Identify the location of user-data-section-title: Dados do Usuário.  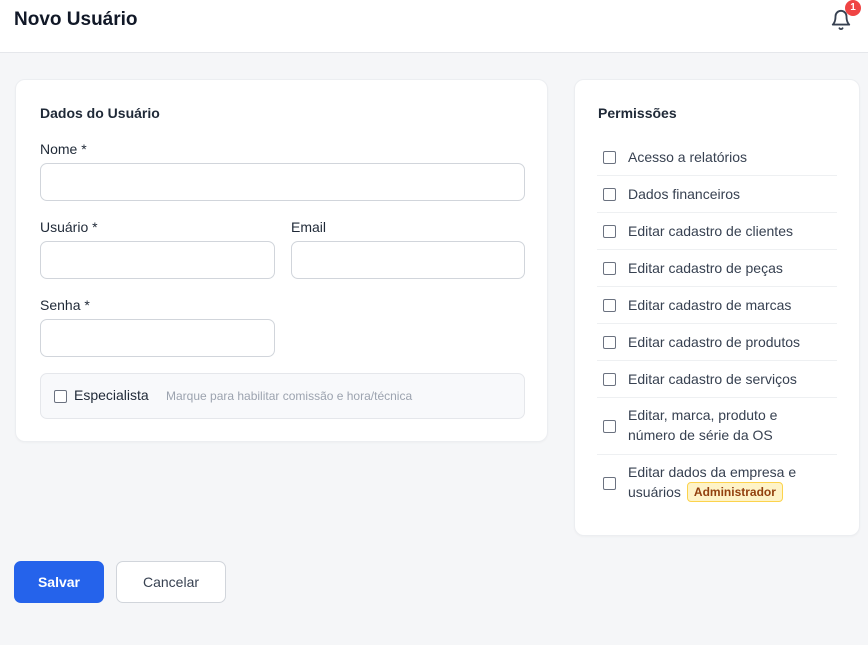
(100, 113).